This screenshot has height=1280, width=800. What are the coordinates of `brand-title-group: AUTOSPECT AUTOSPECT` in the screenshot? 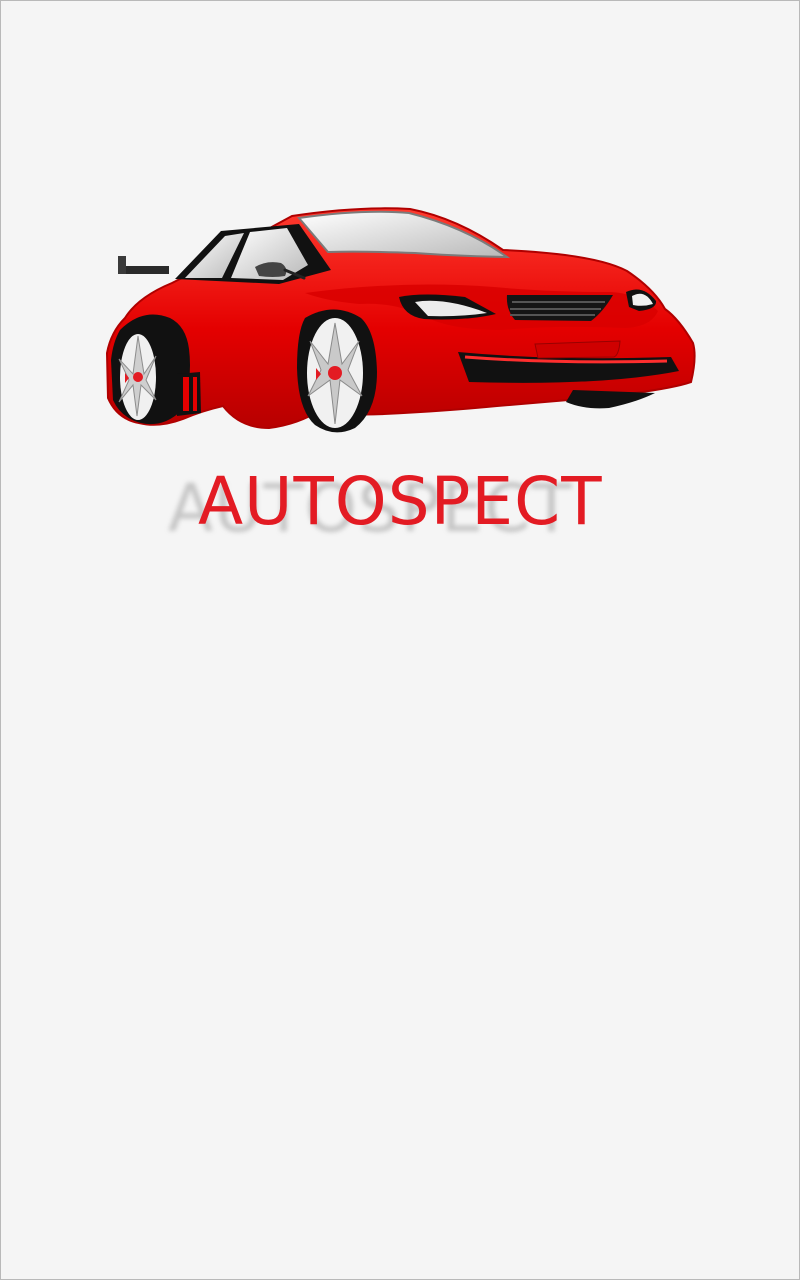 It's located at (400, 506).